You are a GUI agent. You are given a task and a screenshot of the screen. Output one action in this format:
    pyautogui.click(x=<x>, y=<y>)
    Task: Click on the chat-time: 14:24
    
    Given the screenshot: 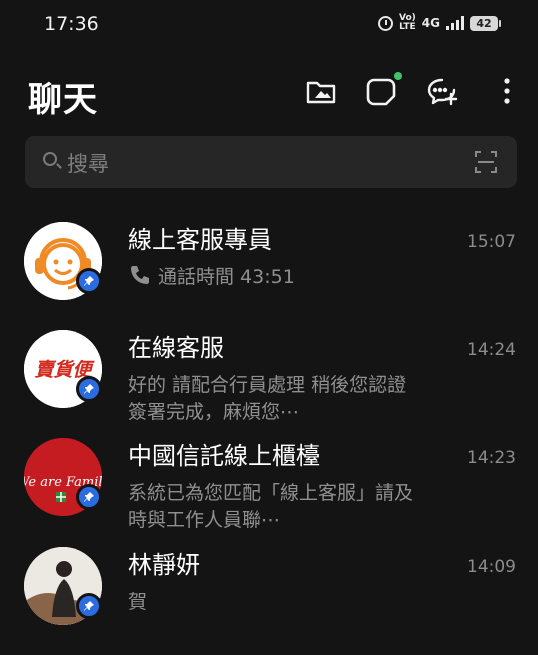 What is the action you would take?
    pyautogui.click(x=491, y=350)
    